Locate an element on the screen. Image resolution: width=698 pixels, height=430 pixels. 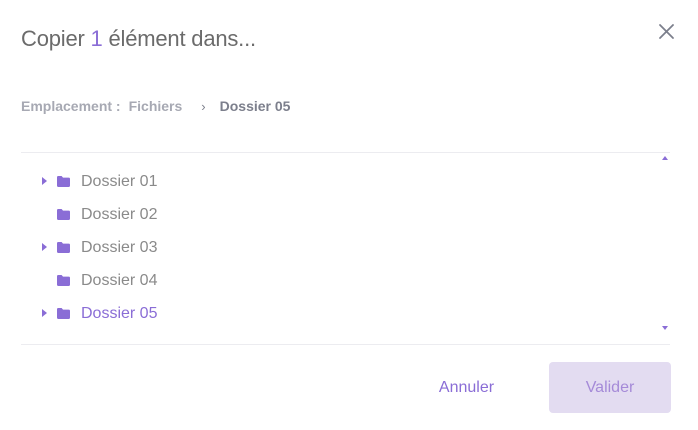
tree-item-label: Dossier 01 is located at coordinates (119, 181).